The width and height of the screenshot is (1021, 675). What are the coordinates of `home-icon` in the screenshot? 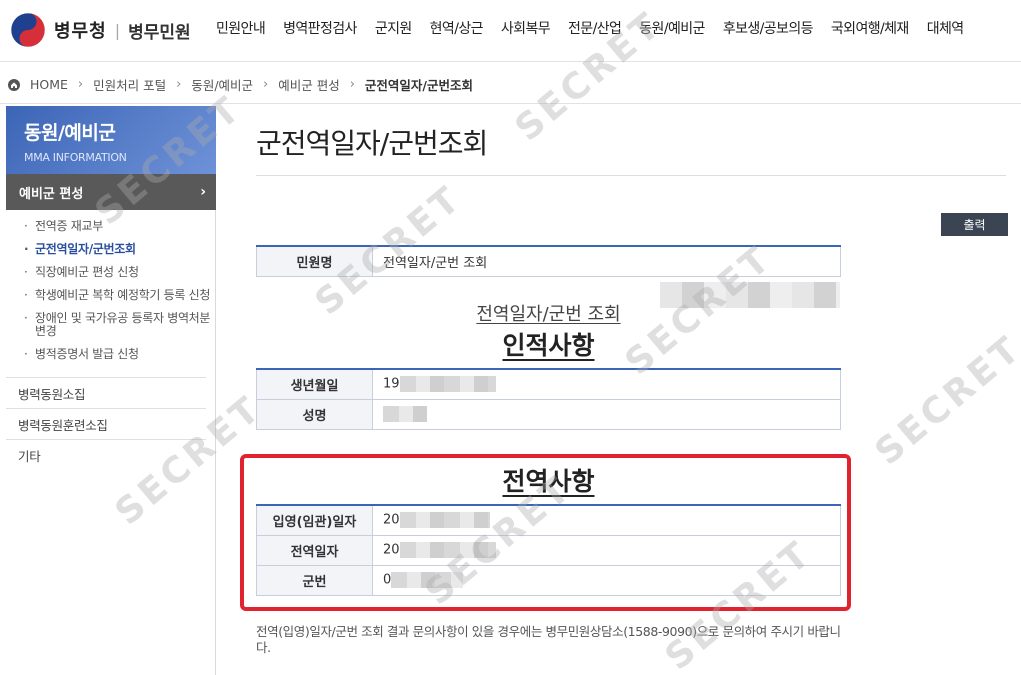 It's located at (14, 84).